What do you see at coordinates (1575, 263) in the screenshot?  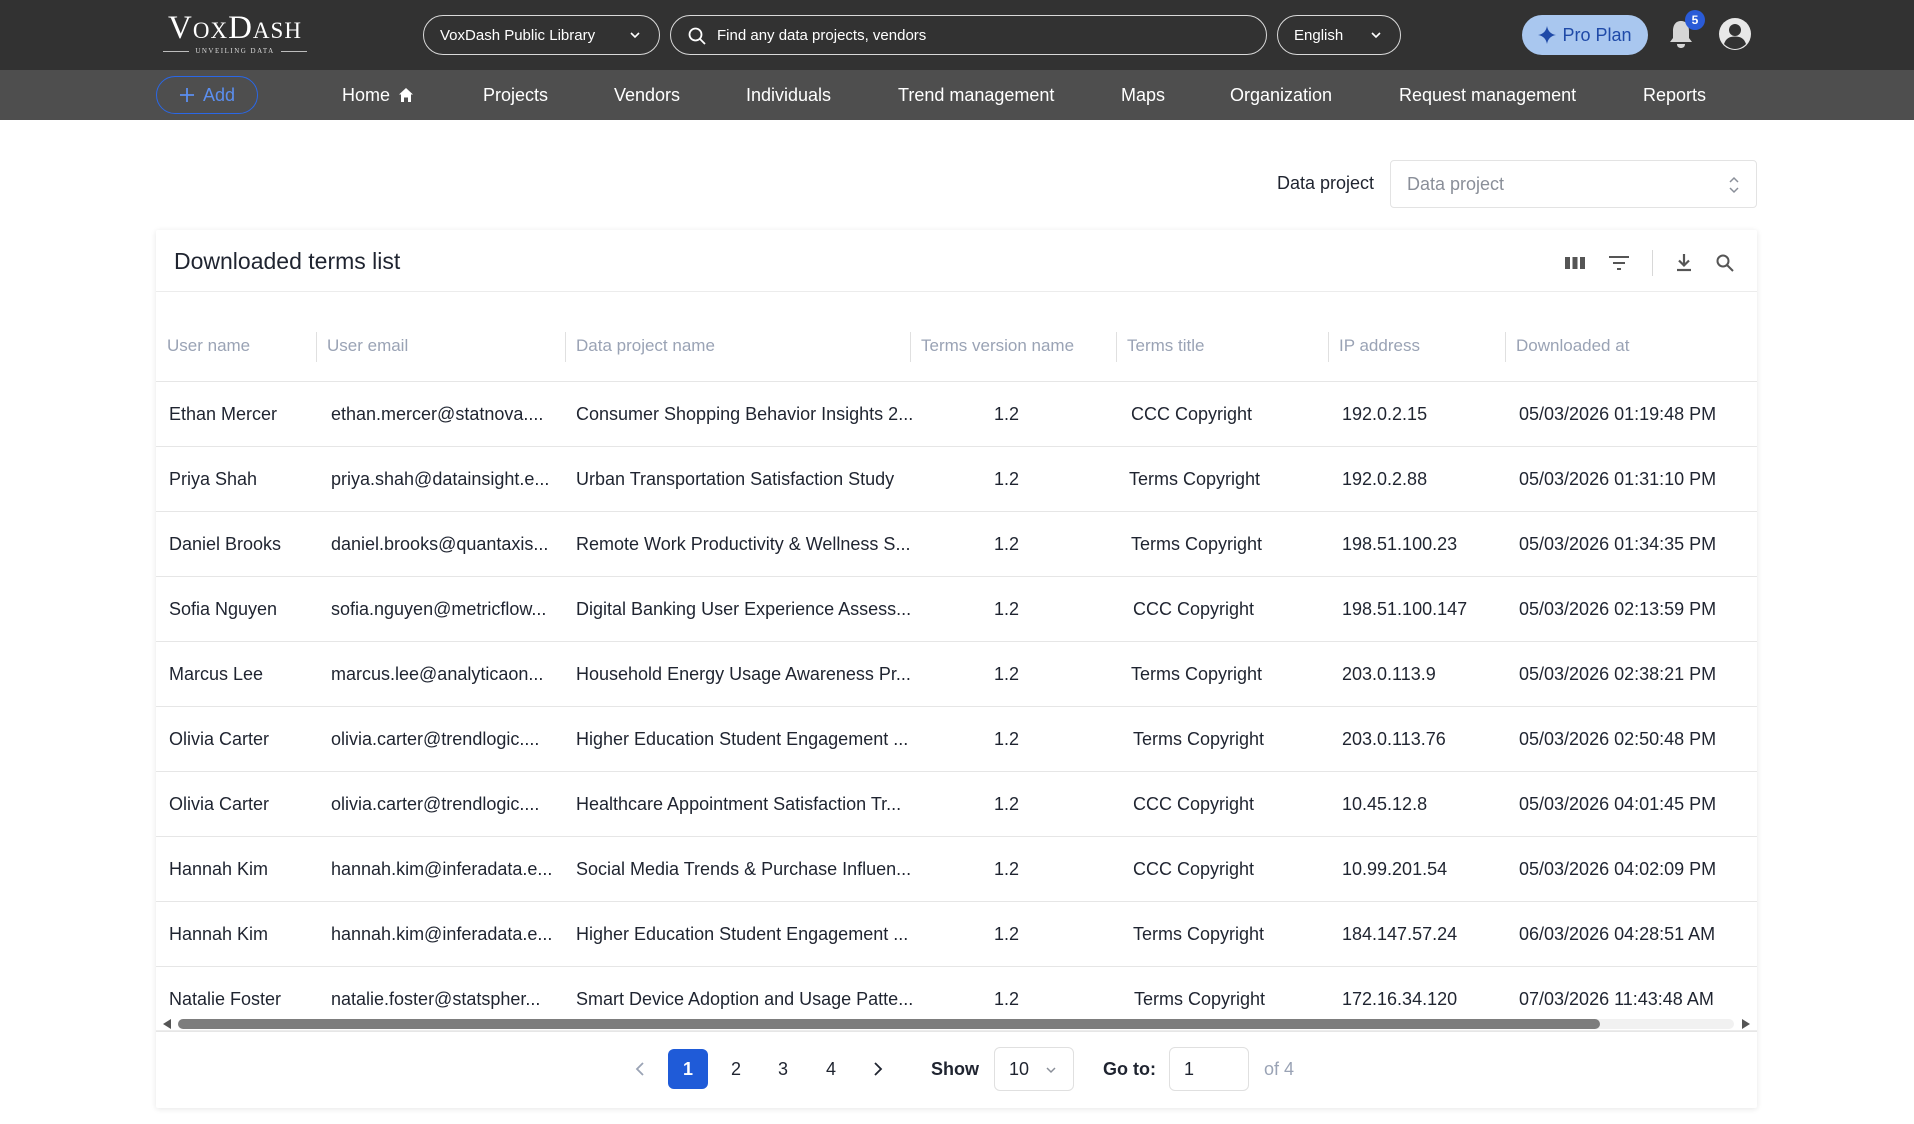 I see `columns-icon` at bounding box center [1575, 263].